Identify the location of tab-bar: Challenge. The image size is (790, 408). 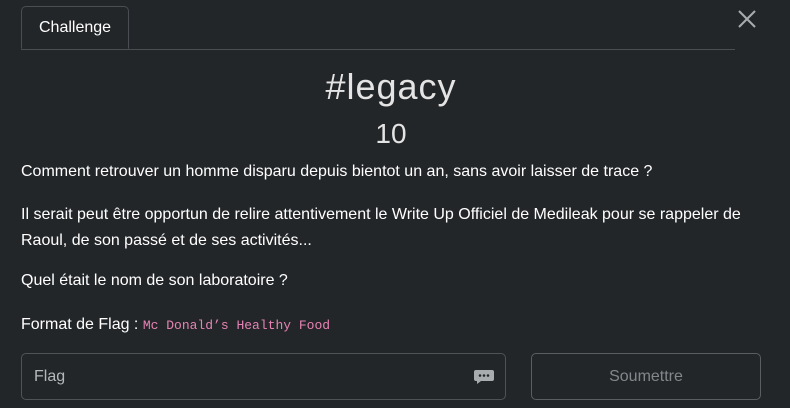
(378, 28).